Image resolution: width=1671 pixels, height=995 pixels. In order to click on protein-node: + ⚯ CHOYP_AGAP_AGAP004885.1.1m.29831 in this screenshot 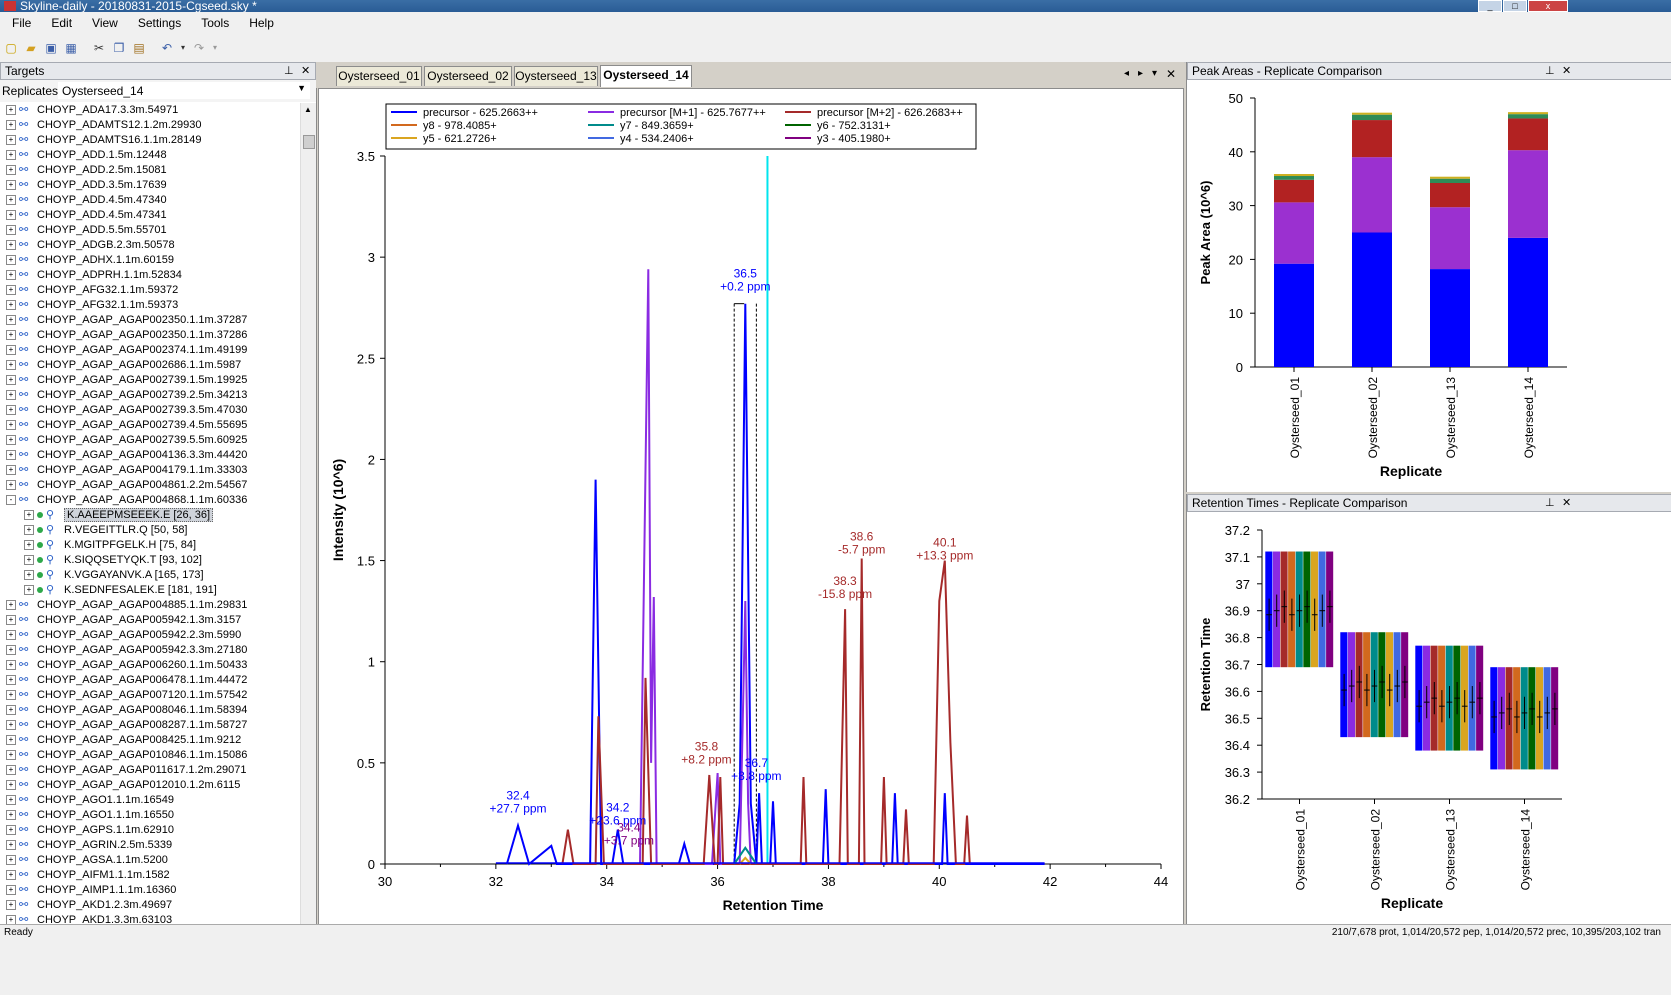, I will do `click(150, 605)`.